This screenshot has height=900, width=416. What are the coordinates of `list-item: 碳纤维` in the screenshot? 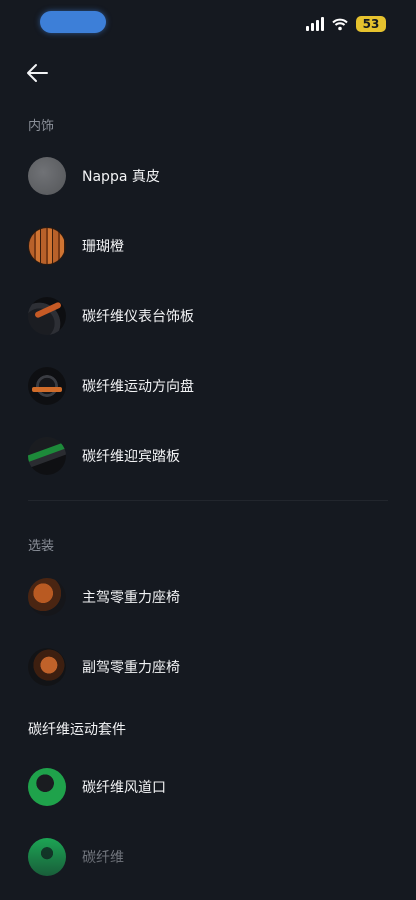 It's located at (208, 857).